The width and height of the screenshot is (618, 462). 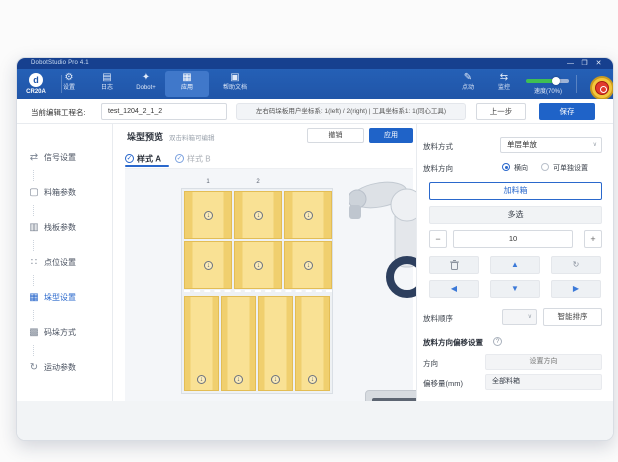 What do you see at coordinates (107, 77) in the screenshot?
I see `log-icon: ▤` at bounding box center [107, 77].